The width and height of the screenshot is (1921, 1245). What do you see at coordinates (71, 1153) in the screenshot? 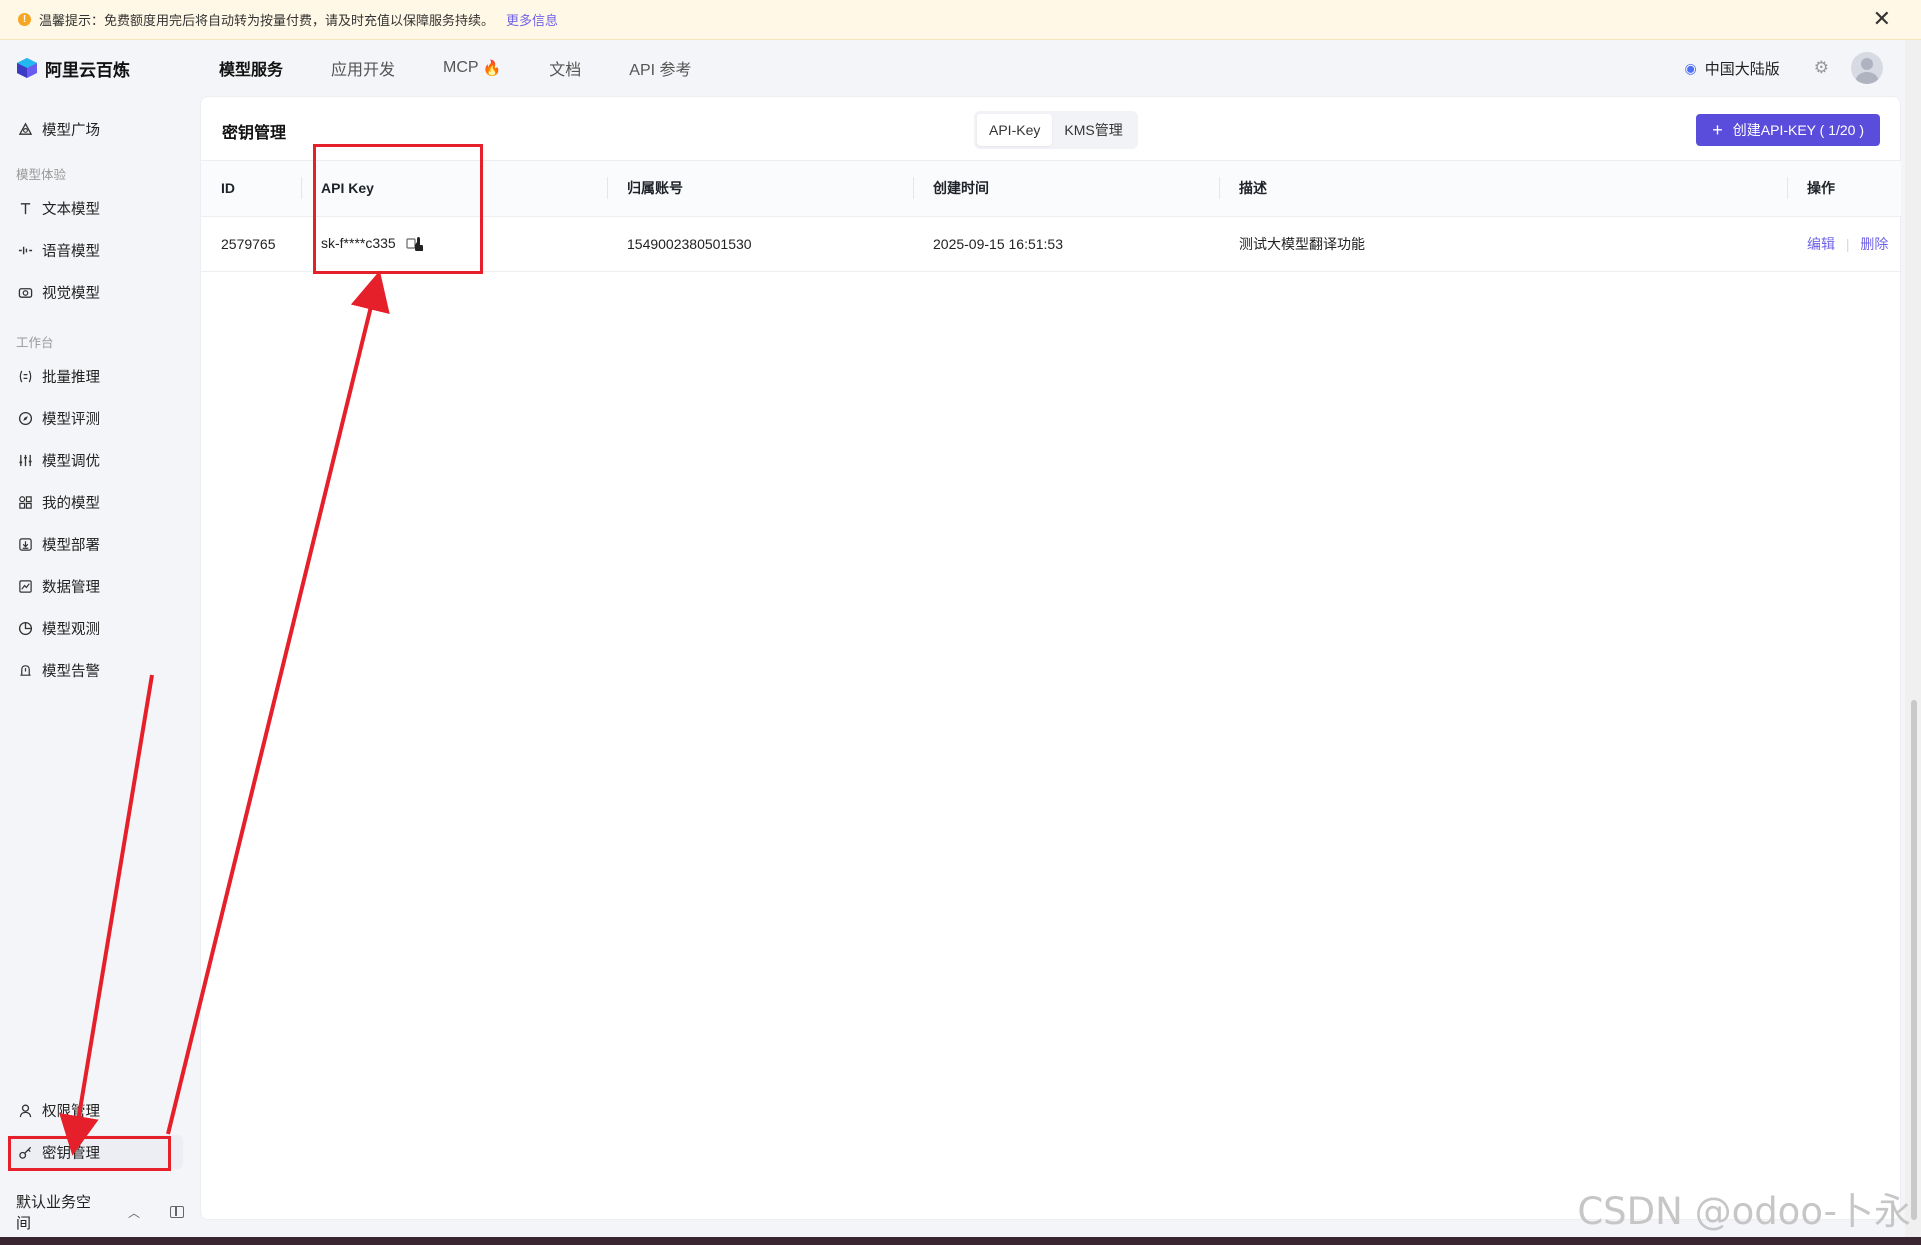
I see `sidebar-item-label: 密钥管理` at bounding box center [71, 1153].